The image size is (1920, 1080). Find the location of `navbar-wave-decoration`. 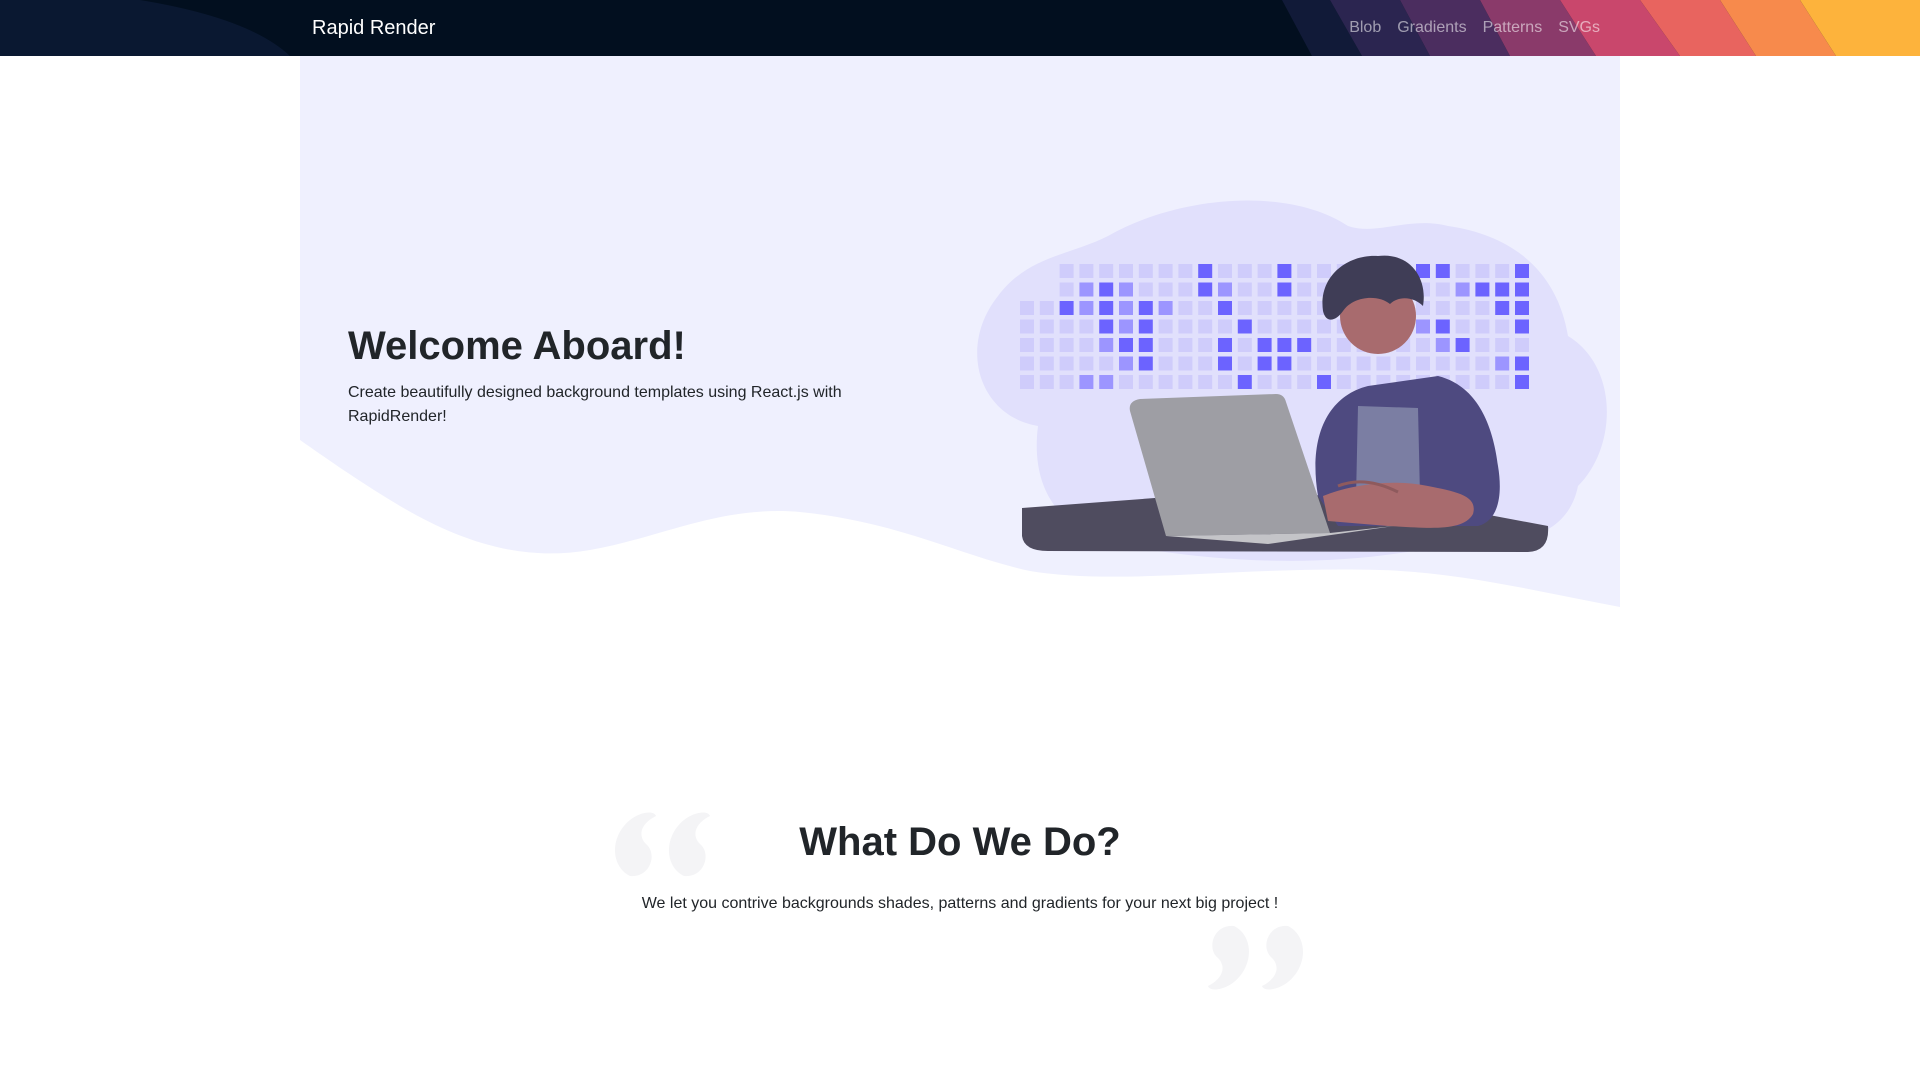

navbar-wave-decoration is located at coordinates (960, 28).